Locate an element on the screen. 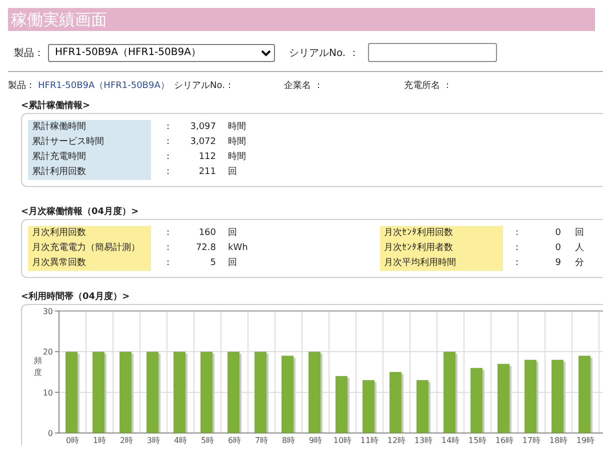 This screenshot has width=603, height=454. field-label: 月次充電電力（簡易計測） is located at coordinates (89, 248).